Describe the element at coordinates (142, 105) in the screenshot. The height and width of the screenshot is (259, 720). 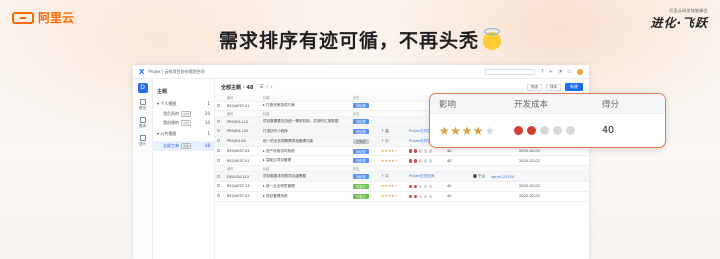
I see `rail-item-overview: 概览` at that location.